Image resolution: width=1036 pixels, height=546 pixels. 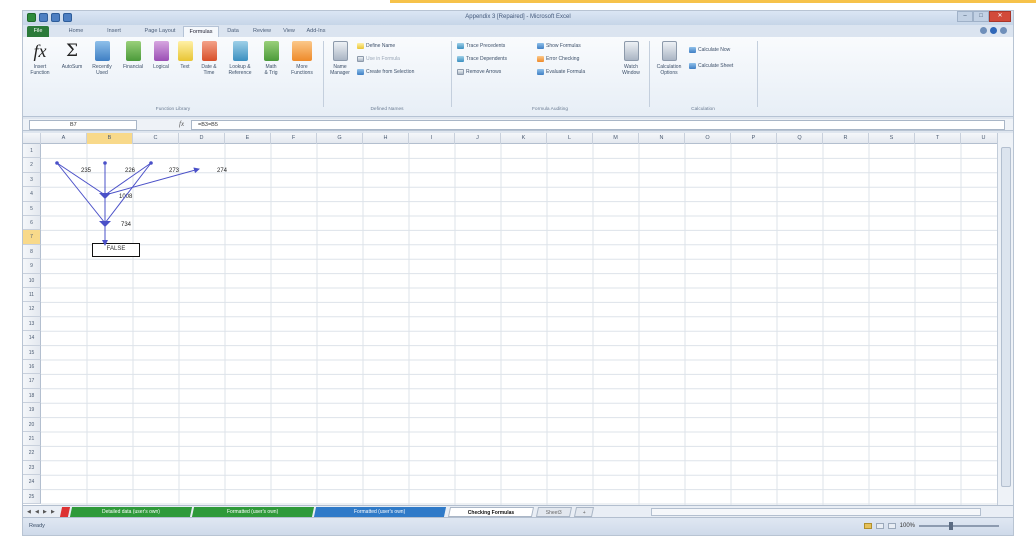 I want to click on minimize-button: –, so click(x=965, y=16).